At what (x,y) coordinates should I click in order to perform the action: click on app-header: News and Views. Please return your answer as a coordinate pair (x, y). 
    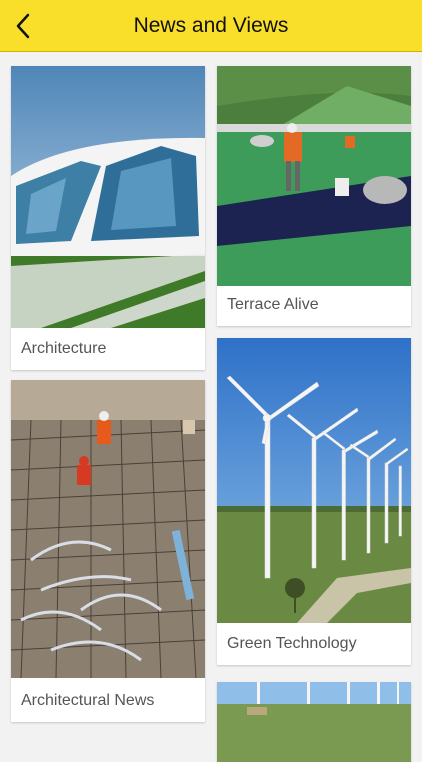
    Looking at the image, I should click on (211, 26).